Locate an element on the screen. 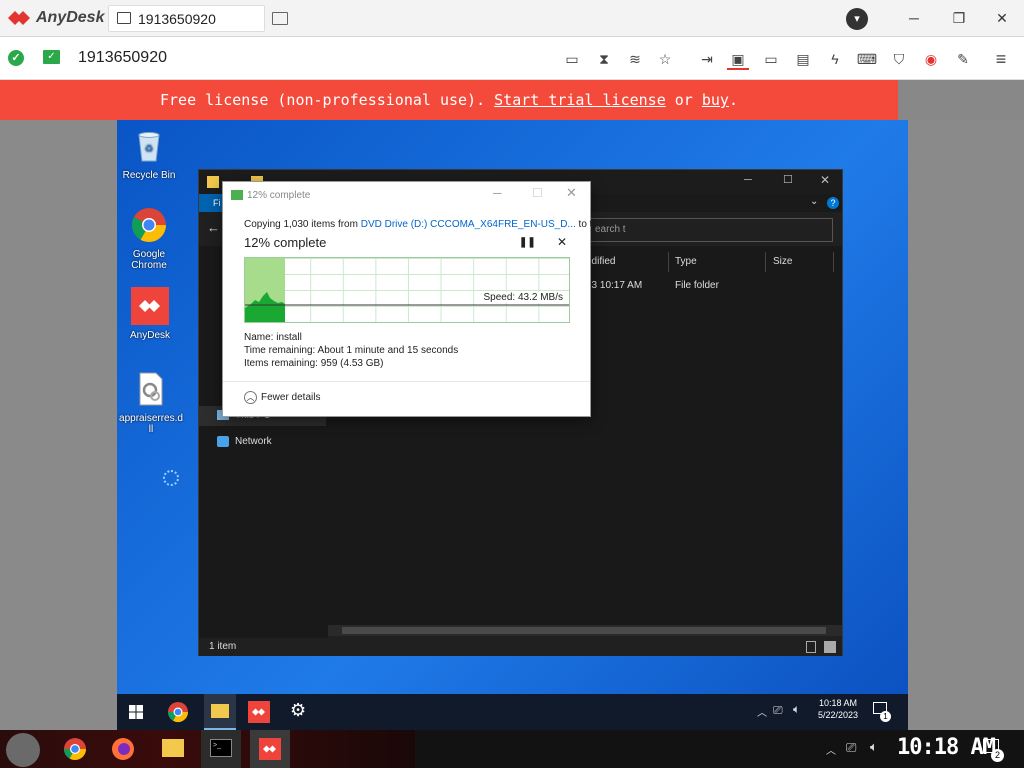  local-clock: 10:18 AM is located at coordinates (946, 747).